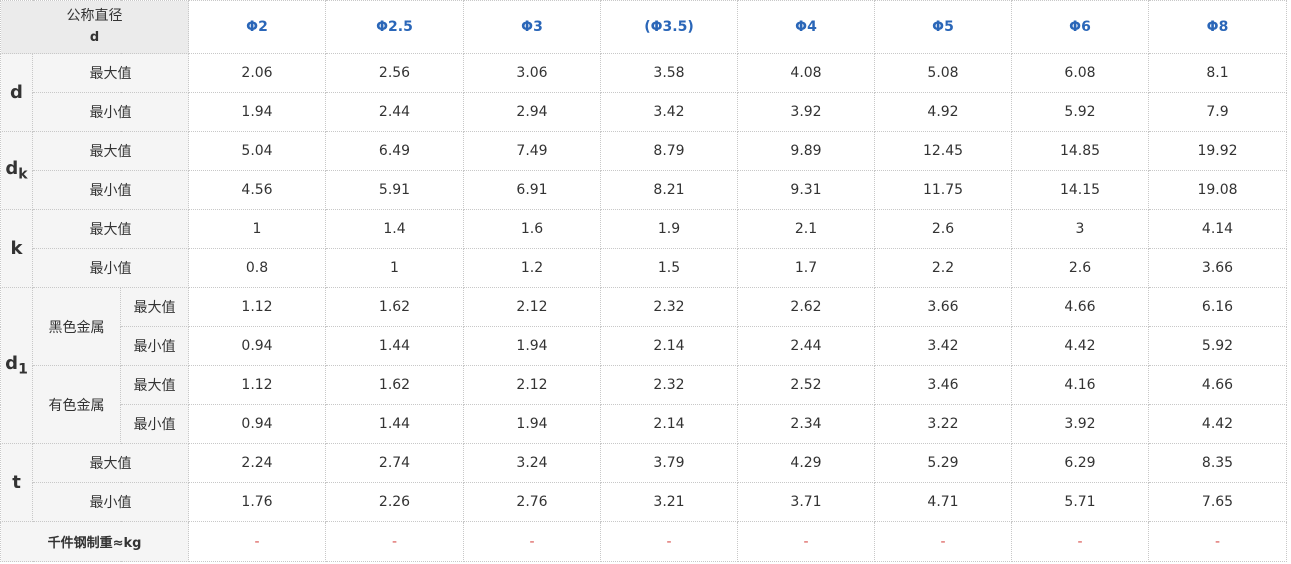 The image size is (1291, 564). I want to click on weight-row: 千件钢制重≈kg - - - - - - - -, so click(643, 541).